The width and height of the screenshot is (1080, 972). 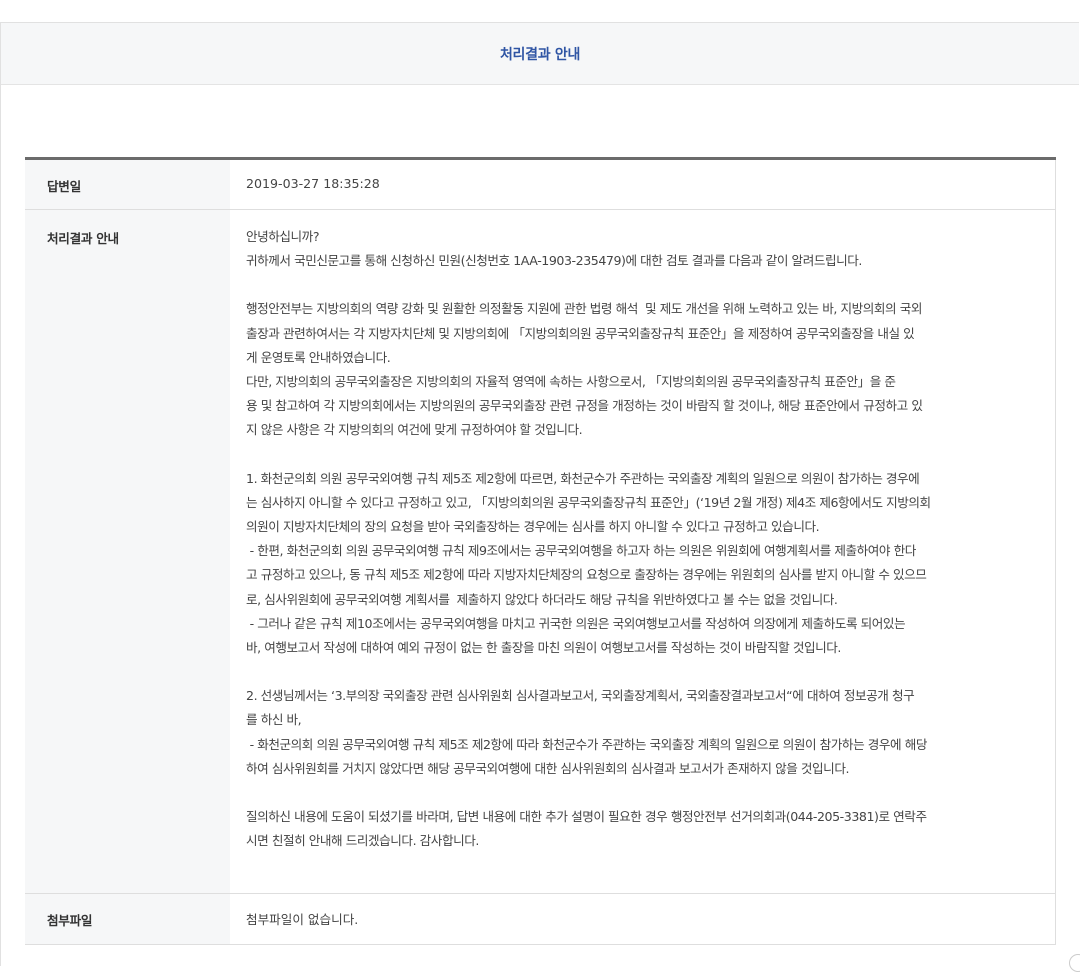 I want to click on result-label: 처리결과 안내, so click(x=127, y=551).